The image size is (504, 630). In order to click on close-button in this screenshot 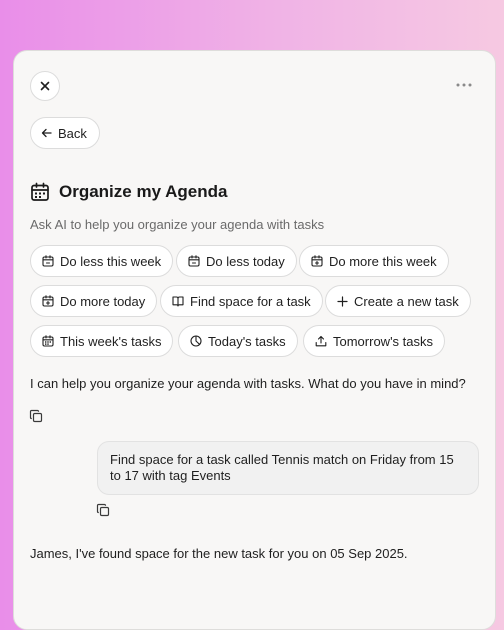, I will do `click(45, 86)`.